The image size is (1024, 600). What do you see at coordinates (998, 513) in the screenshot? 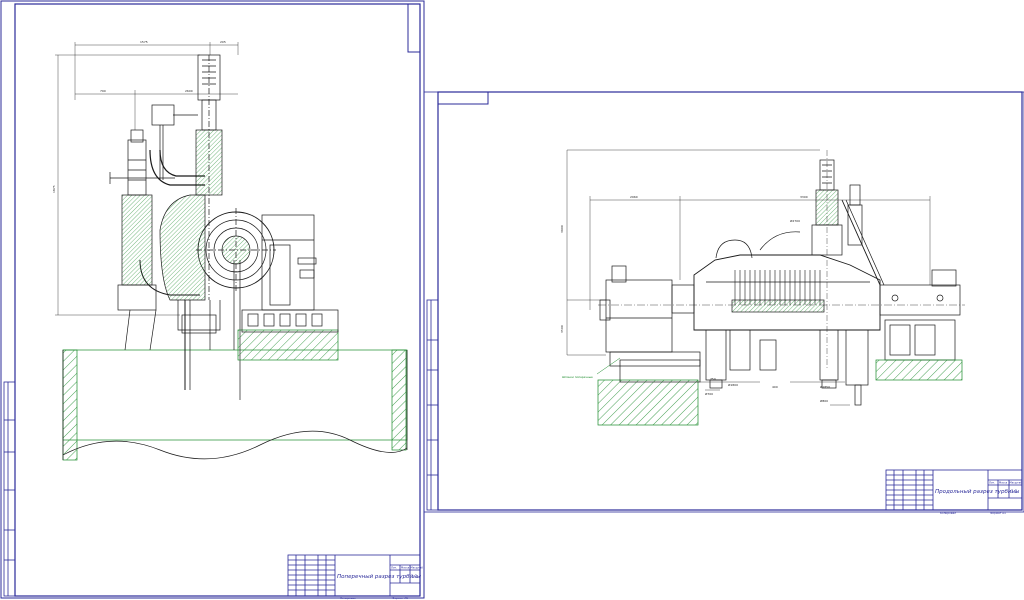
I see `right-format: Формат А1` at bounding box center [998, 513].